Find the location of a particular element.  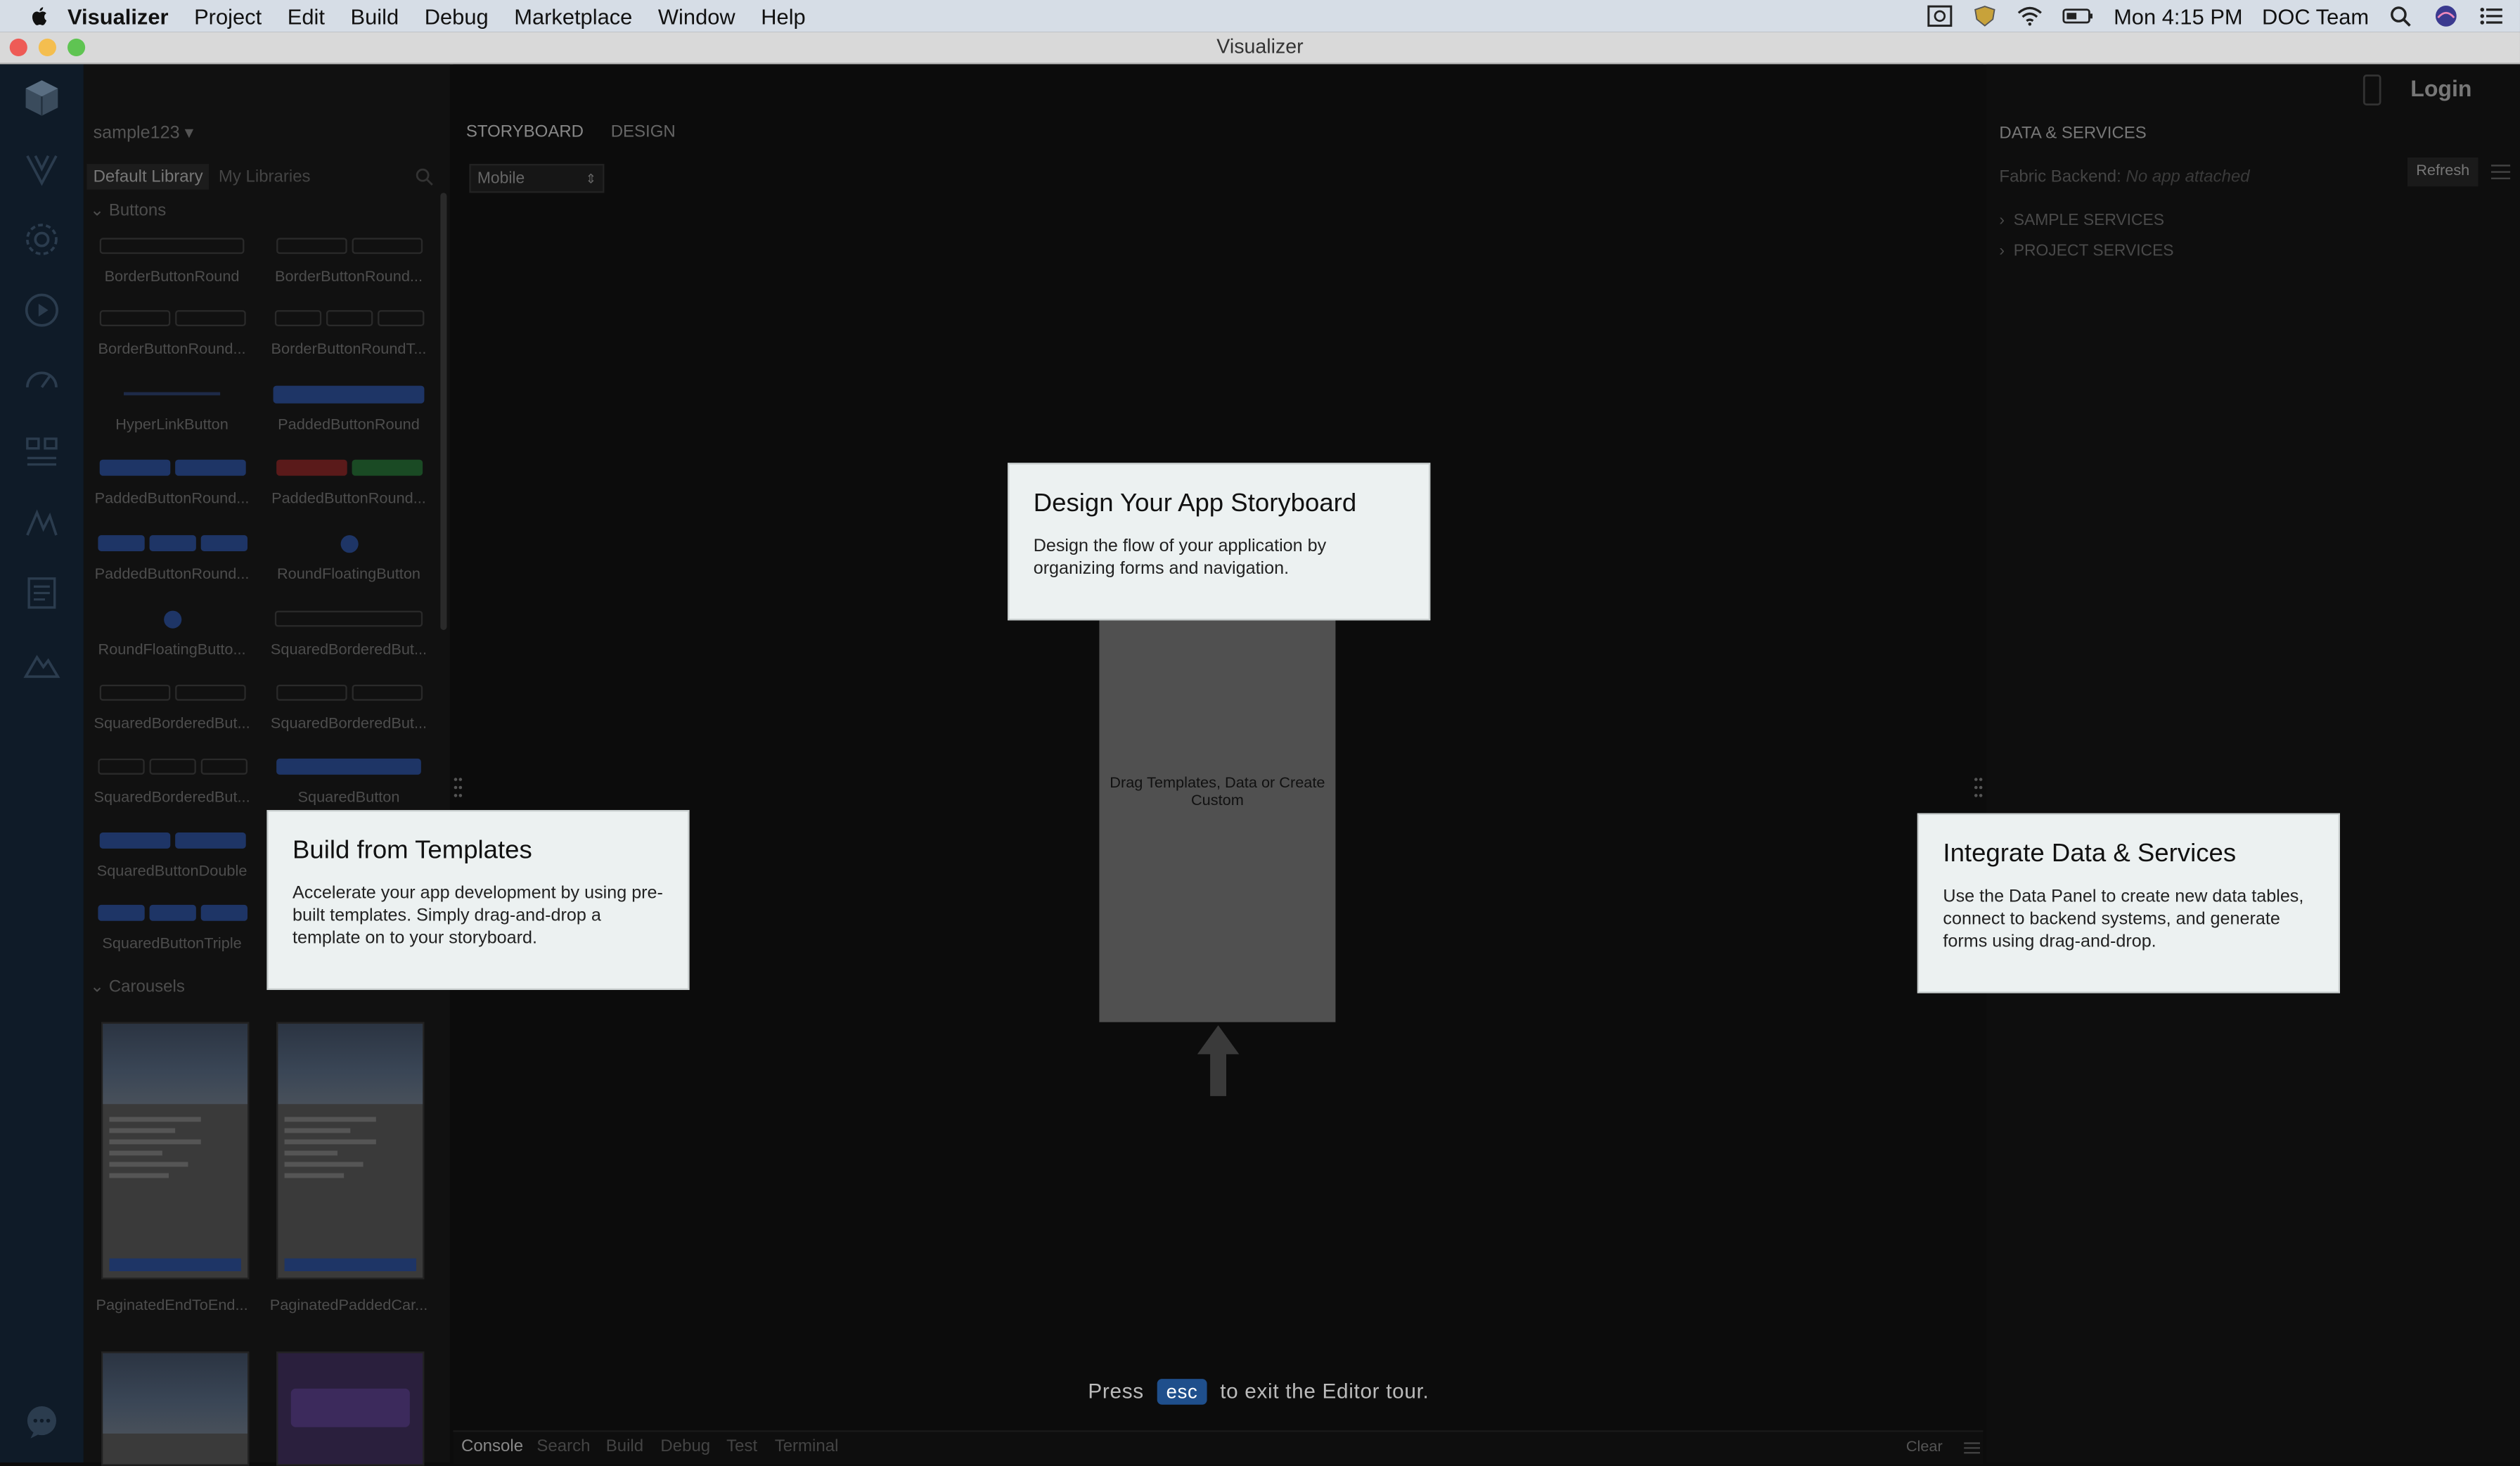

menu-project: Project is located at coordinates (228, 16).